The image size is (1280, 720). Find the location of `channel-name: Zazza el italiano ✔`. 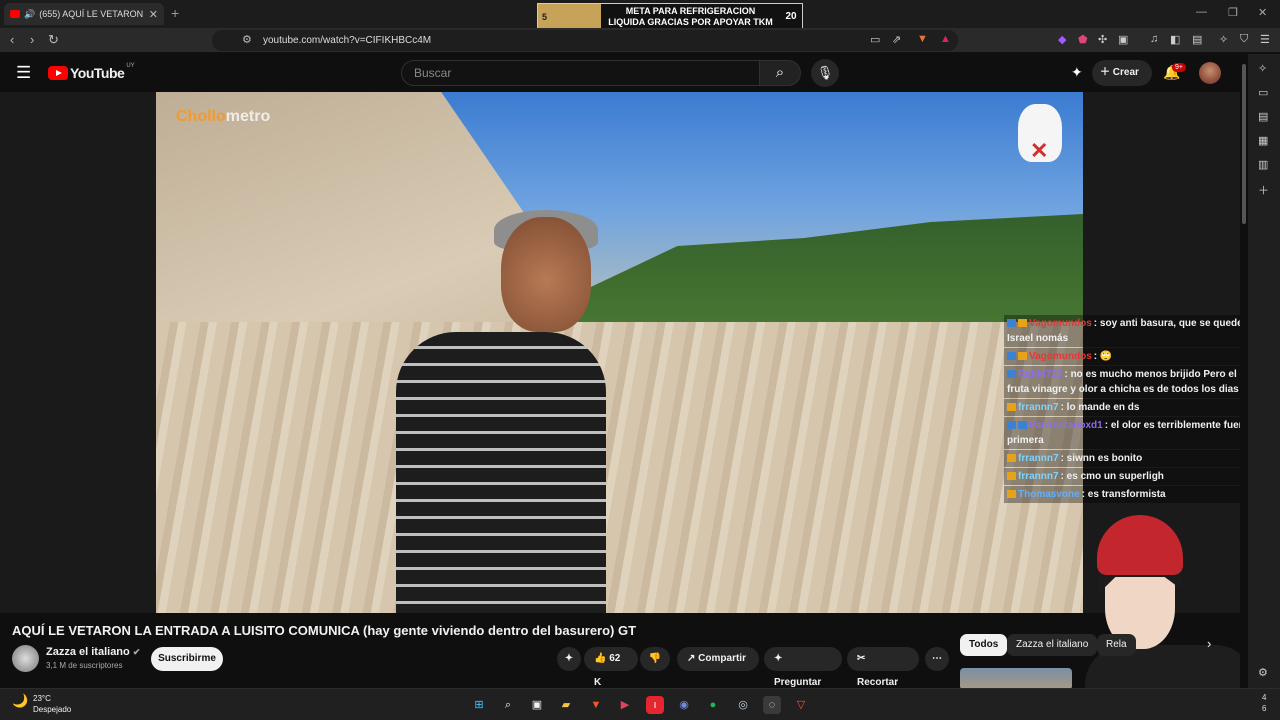

channel-name: Zazza el italiano ✔ is located at coordinates (93, 652).